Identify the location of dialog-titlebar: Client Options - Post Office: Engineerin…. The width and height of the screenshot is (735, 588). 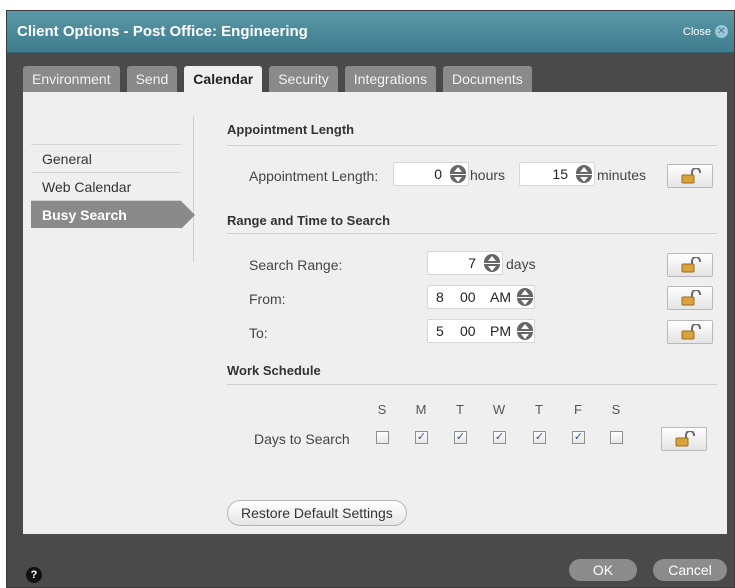
(370, 32).